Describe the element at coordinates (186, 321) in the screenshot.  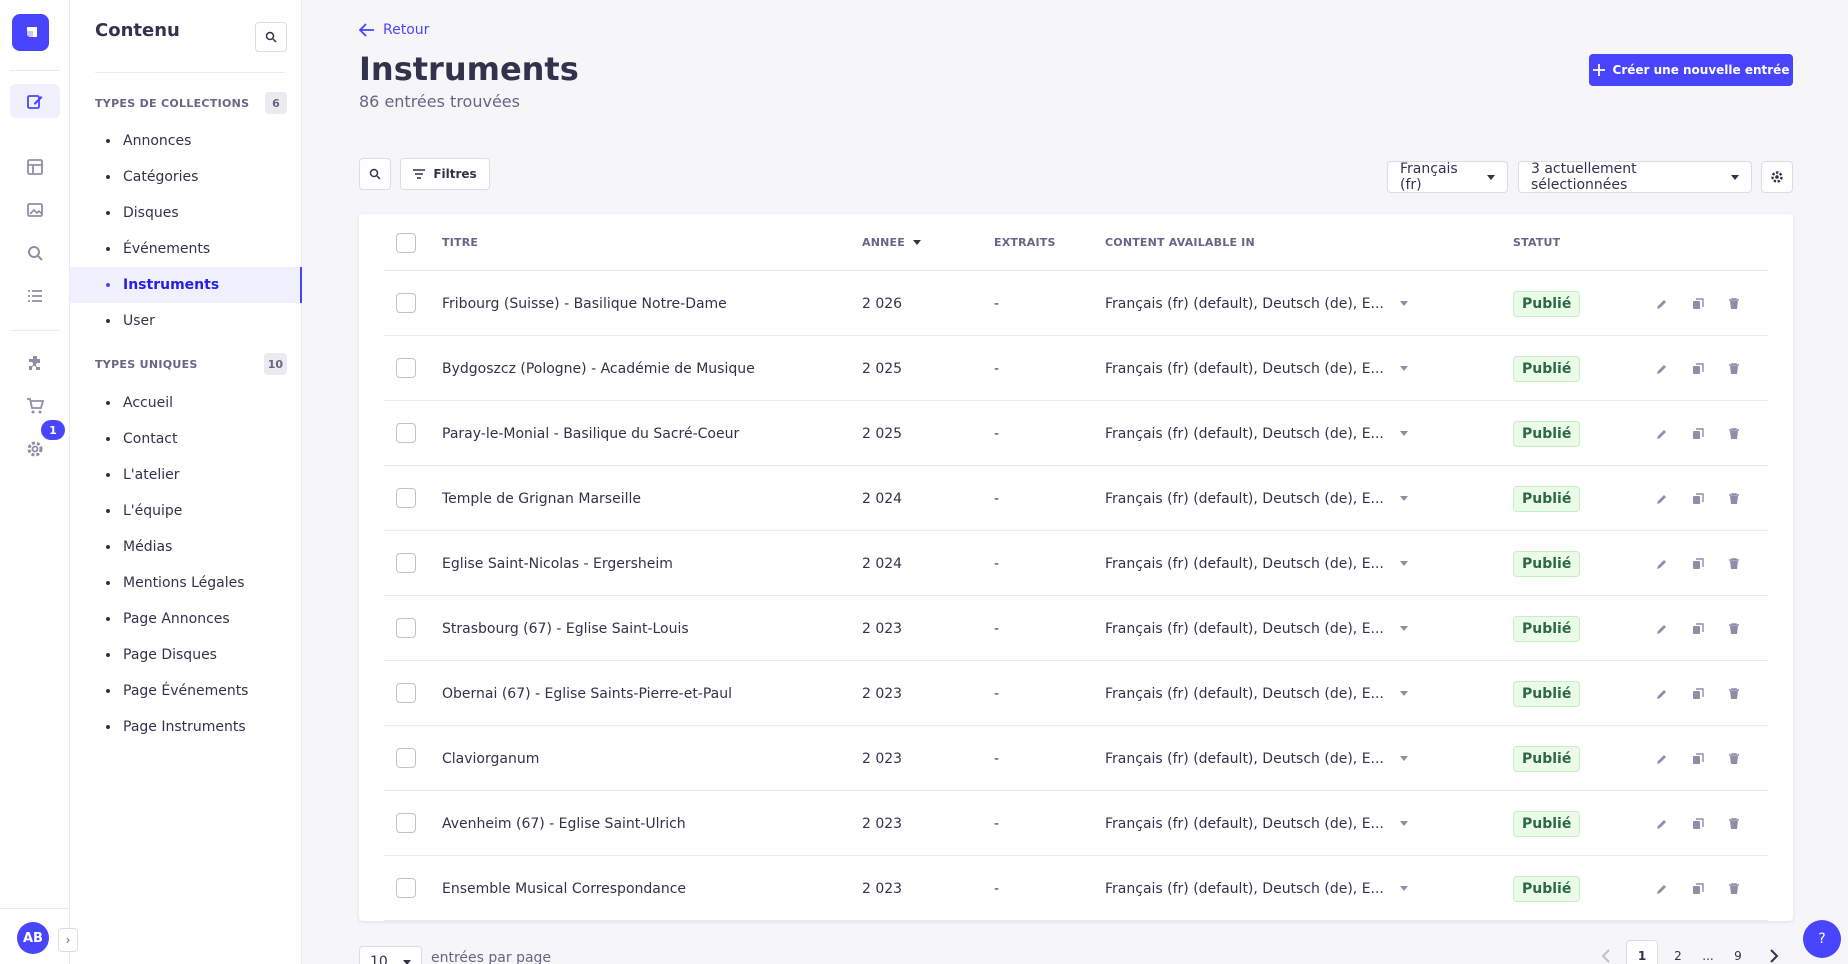
I see `subnav-item-user: User` at that location.